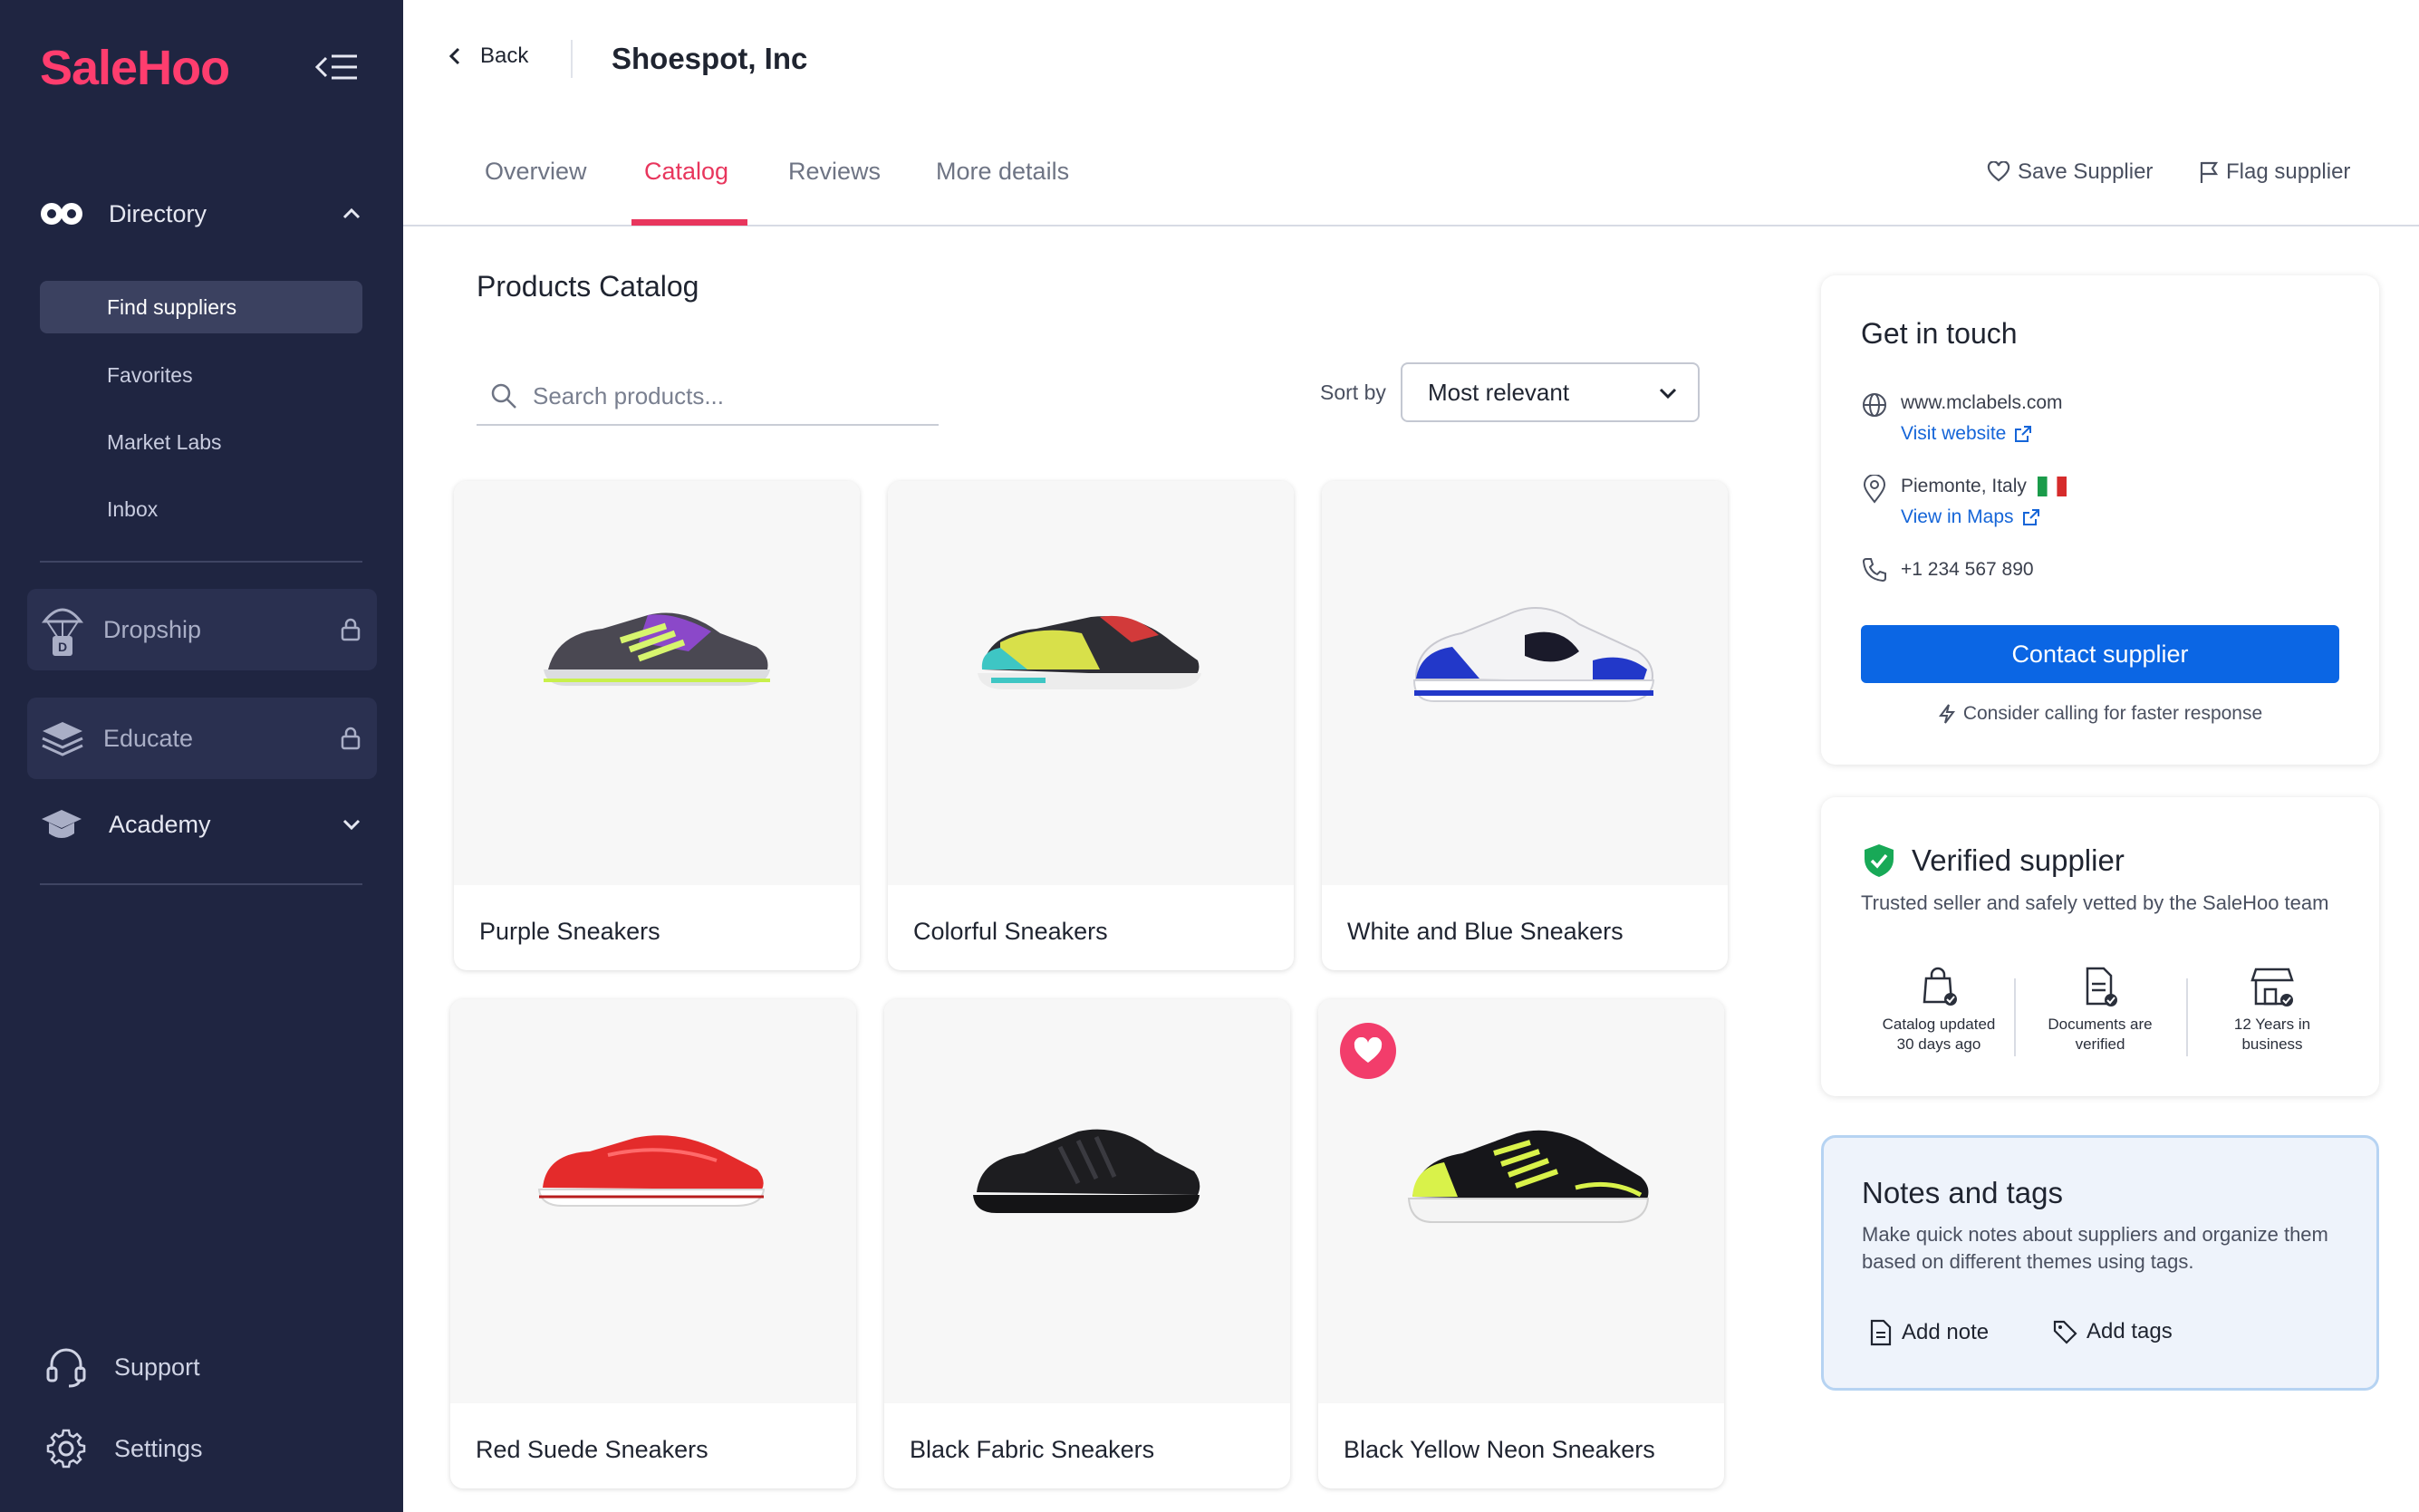 The image size is (2419, 1512). I want to click on heart-filled-icon, so click(1368, 1050).